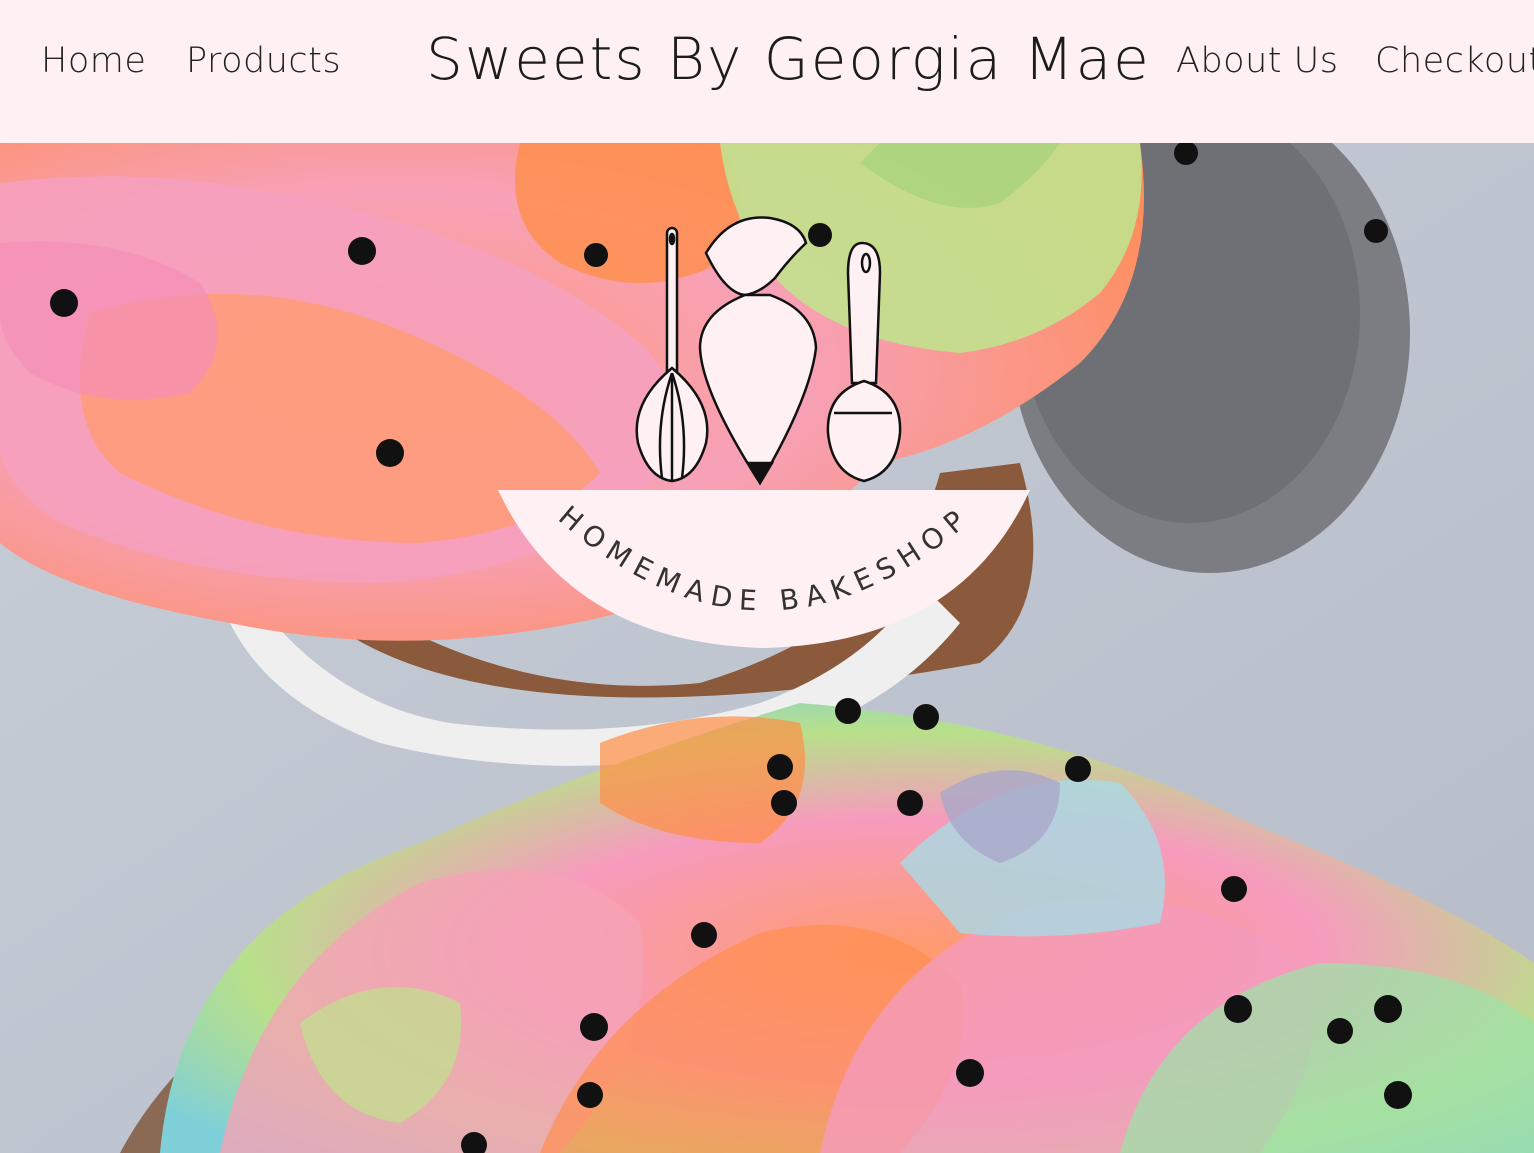 The height and width of the screenshot is (1153, 1534). I want to click on site-title: Sweets By Georgia Mae, so click(787, 59).